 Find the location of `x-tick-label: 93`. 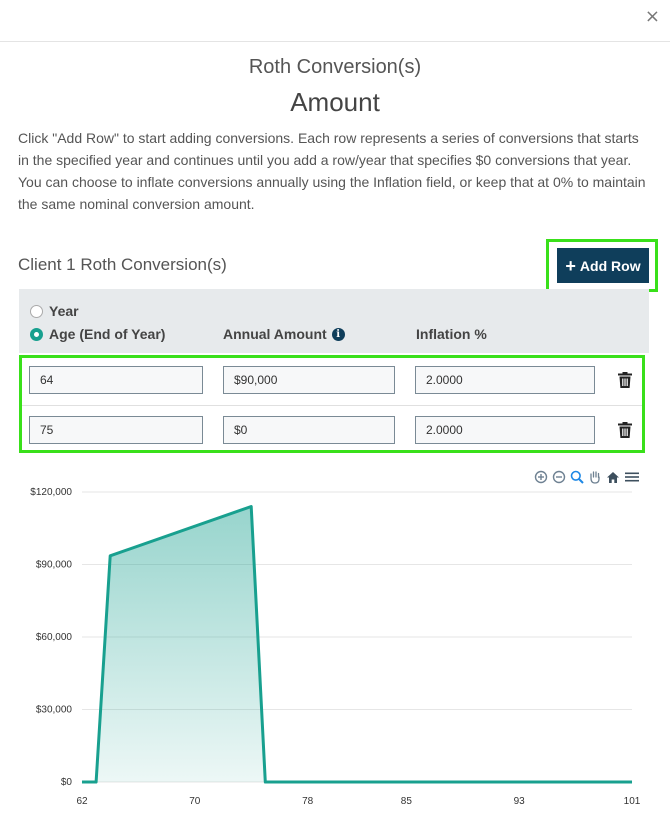

x-tick-label: 93 is located at coordinates (520, 801).